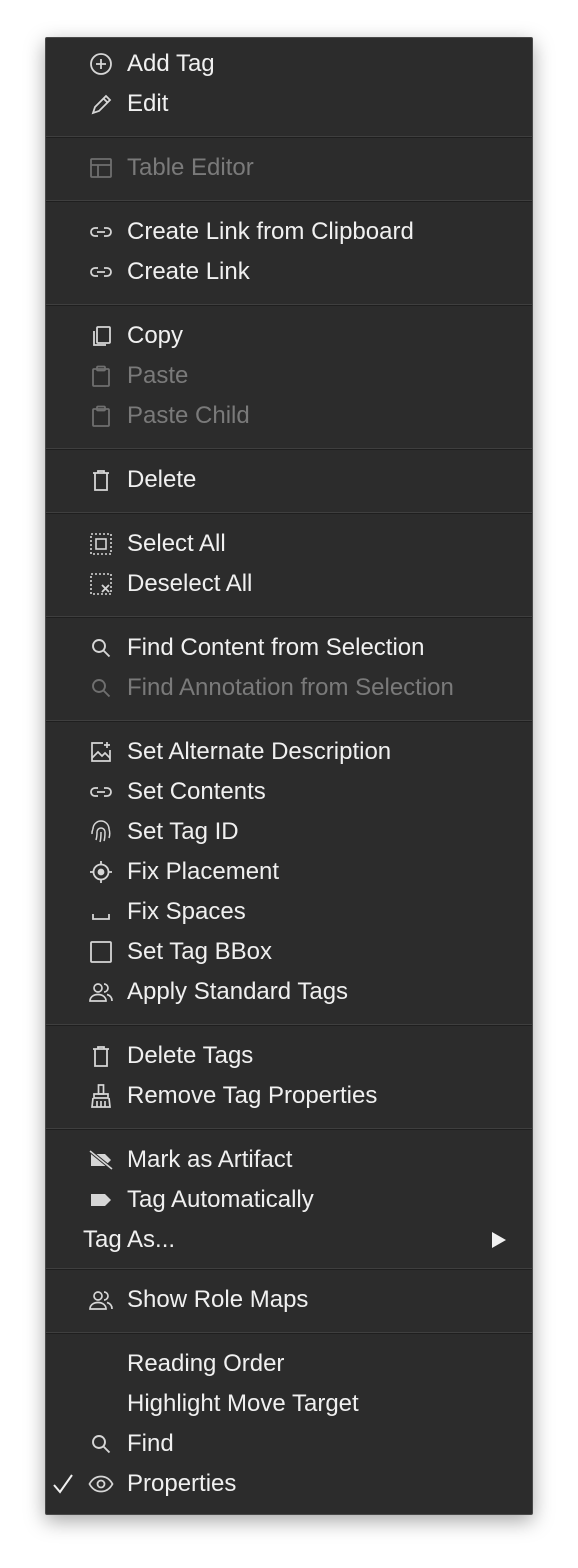 The height and width of the screenshot is (1568, 578). What do you see at coordinates (218, 1299) in the screenshot?
I see `menu-item-label: Show Role Maps` at bounding box center [218, 1299].